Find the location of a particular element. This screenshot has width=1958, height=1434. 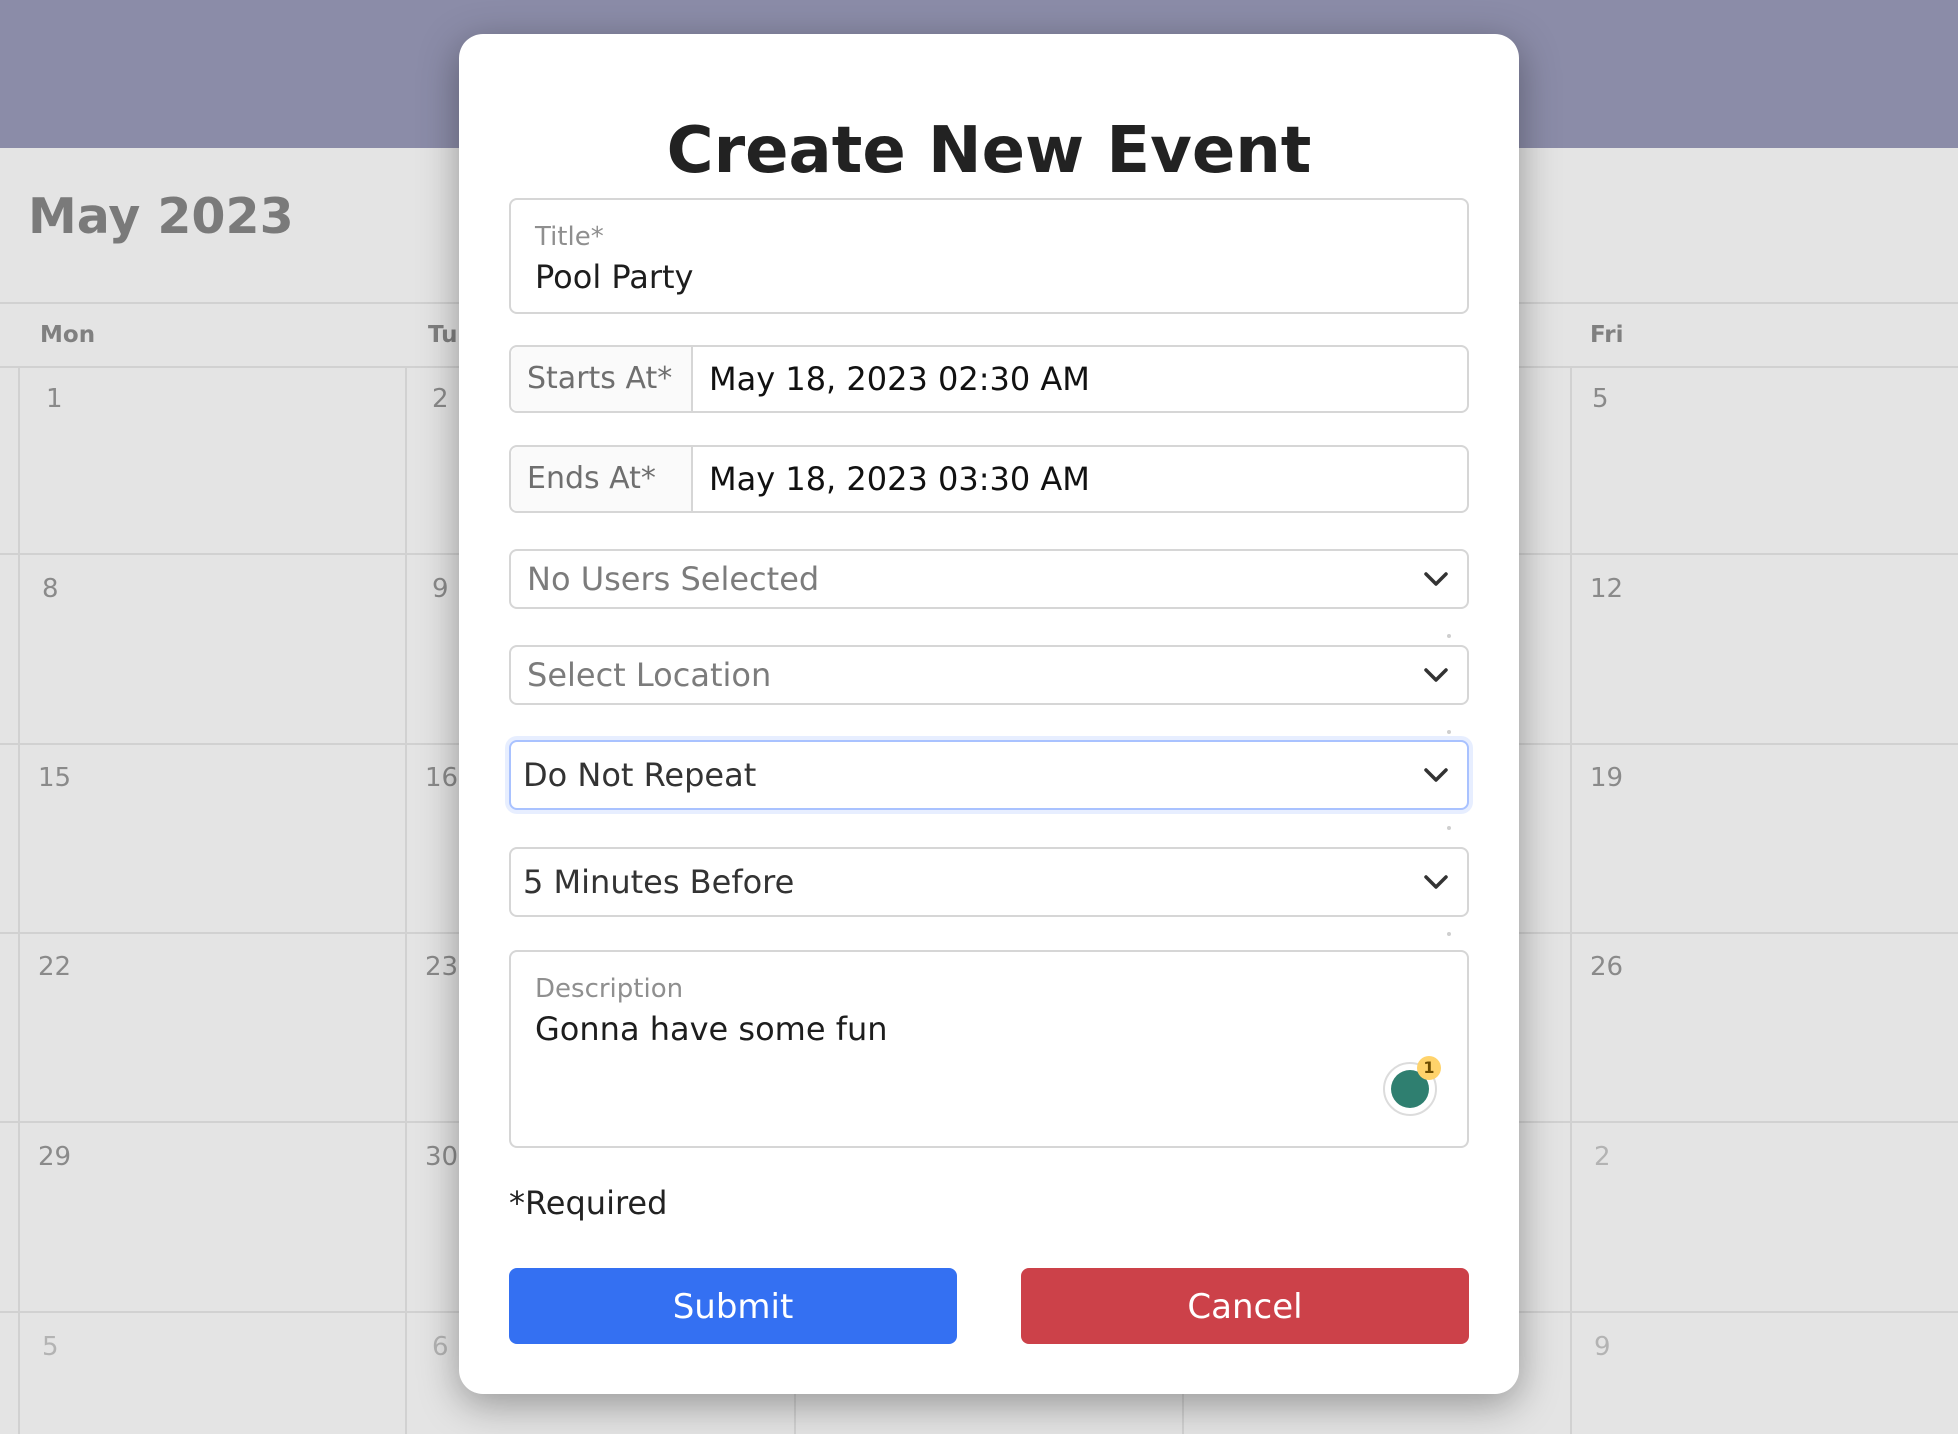

calendar-day: 1 is located at coordinates (54, 399).